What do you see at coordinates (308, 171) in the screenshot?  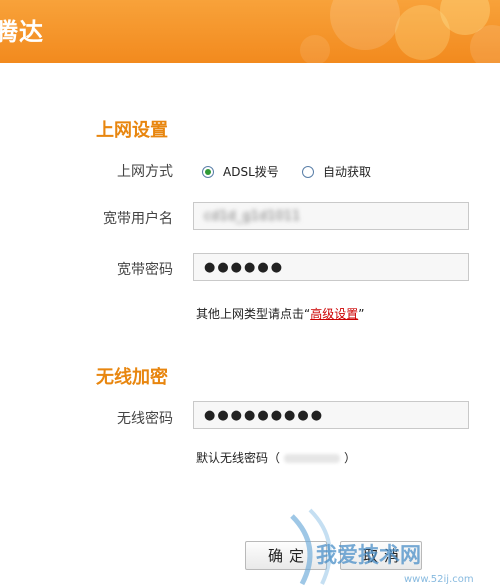 I see `radio-unchecked-icon` at bounding box center [308, 171].